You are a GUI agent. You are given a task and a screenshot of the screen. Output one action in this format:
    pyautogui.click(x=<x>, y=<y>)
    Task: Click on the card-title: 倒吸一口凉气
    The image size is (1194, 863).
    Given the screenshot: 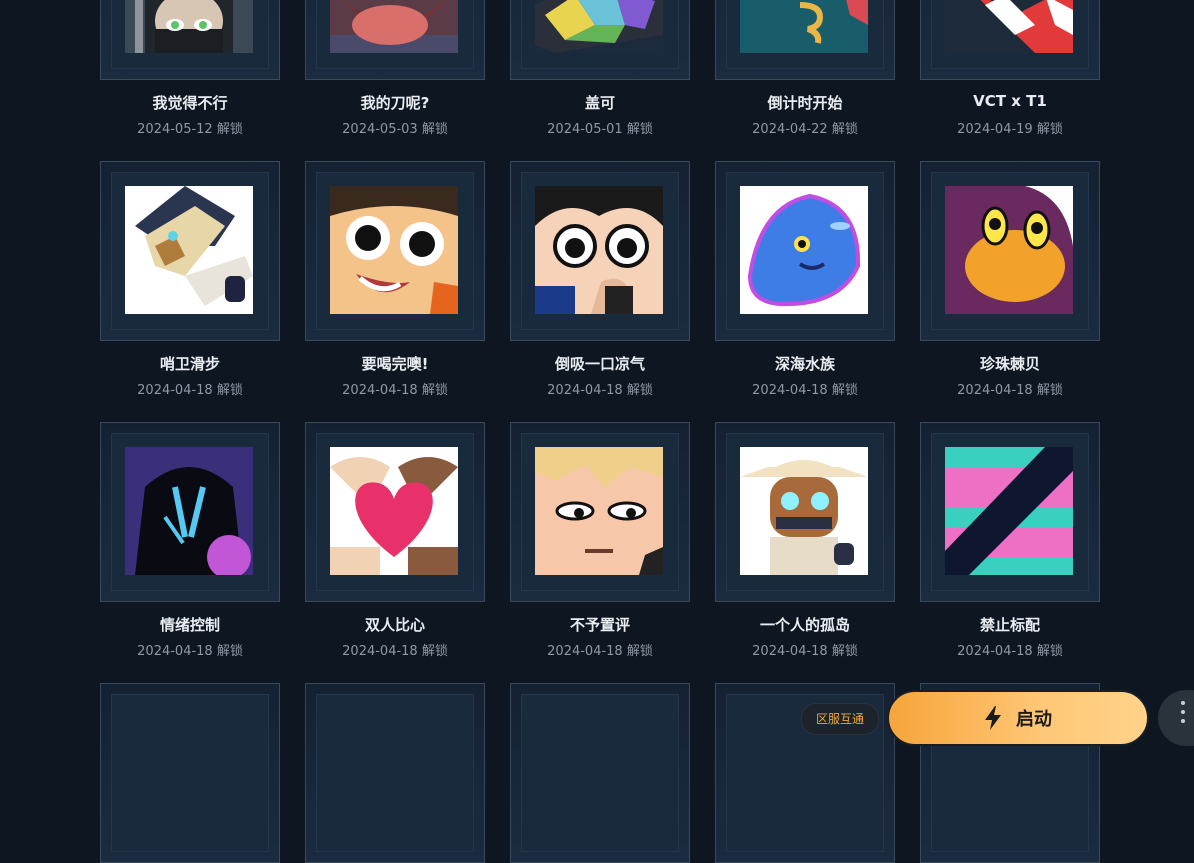 What is the action you would take?
    pyautogui.click(x=599, y=364)
    